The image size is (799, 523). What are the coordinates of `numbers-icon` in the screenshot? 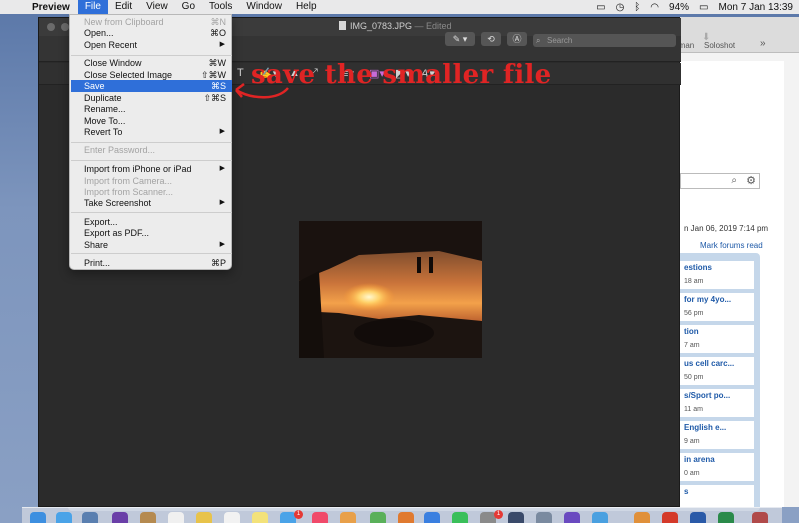 It's located at (378, 517).